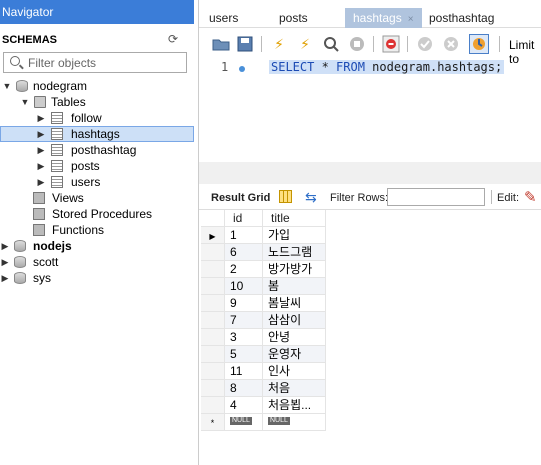  Describe the element at coordinates (244, 388) in the screenshot. I see `cell-id: 8` at that location.